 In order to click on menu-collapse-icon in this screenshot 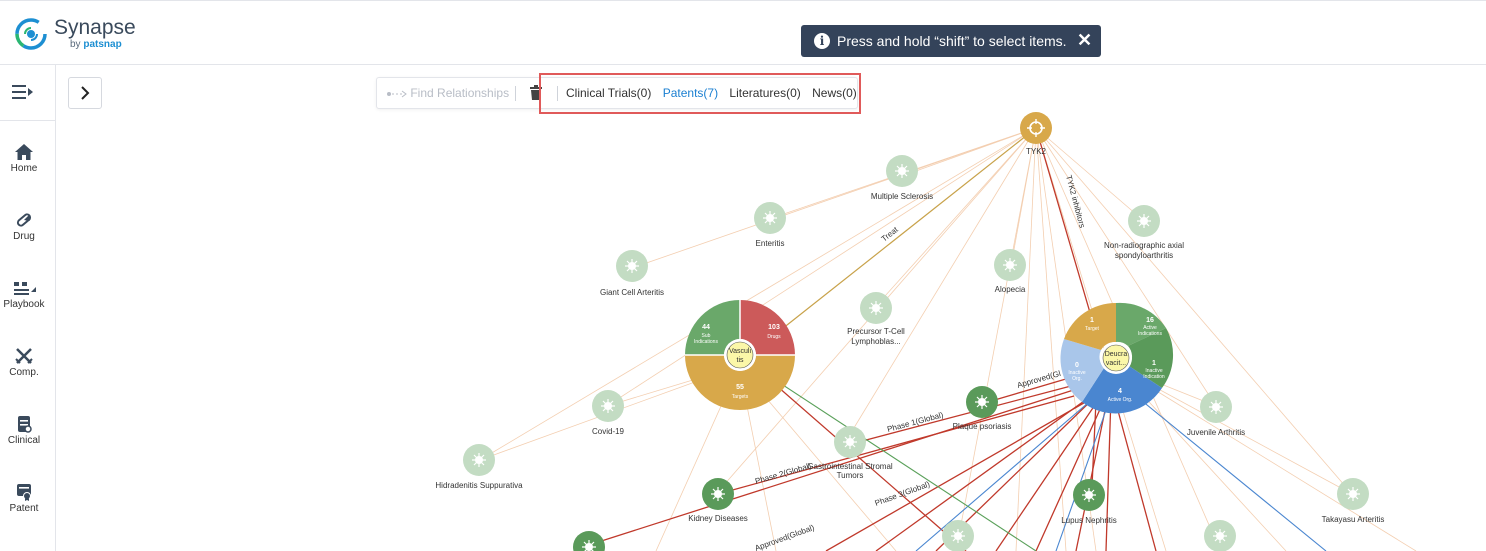, I will do `click(23, 92)`.